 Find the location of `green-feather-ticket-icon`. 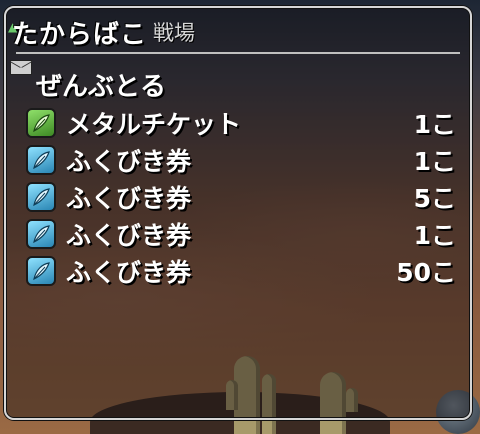

green-feather-ticket-icon is located at coordinates (41, 122).